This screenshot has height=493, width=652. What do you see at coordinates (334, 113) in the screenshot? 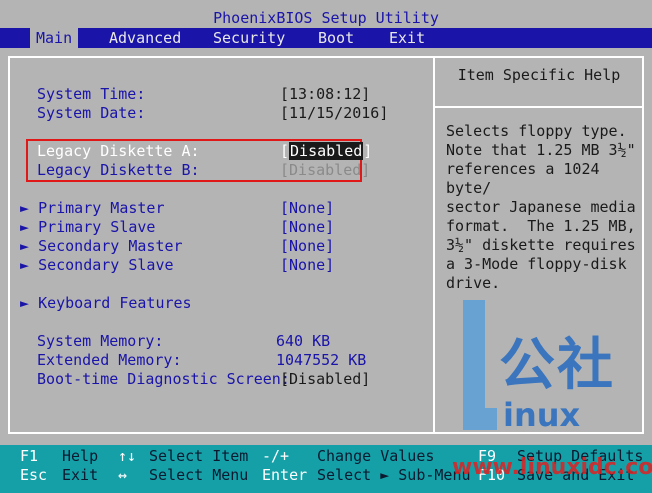
I see `system-date-value: [11/15/2016]` at bounding box center [334, 113].